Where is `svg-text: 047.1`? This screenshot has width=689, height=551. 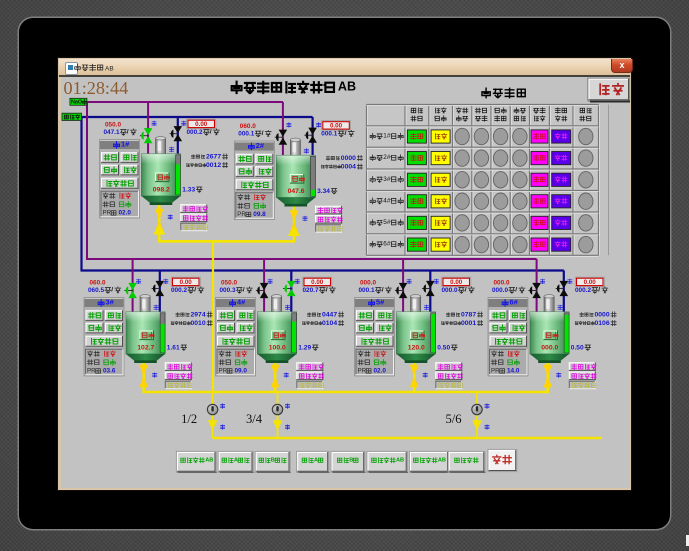
svg-text: 047.1 is located at coordinates (112, 132).